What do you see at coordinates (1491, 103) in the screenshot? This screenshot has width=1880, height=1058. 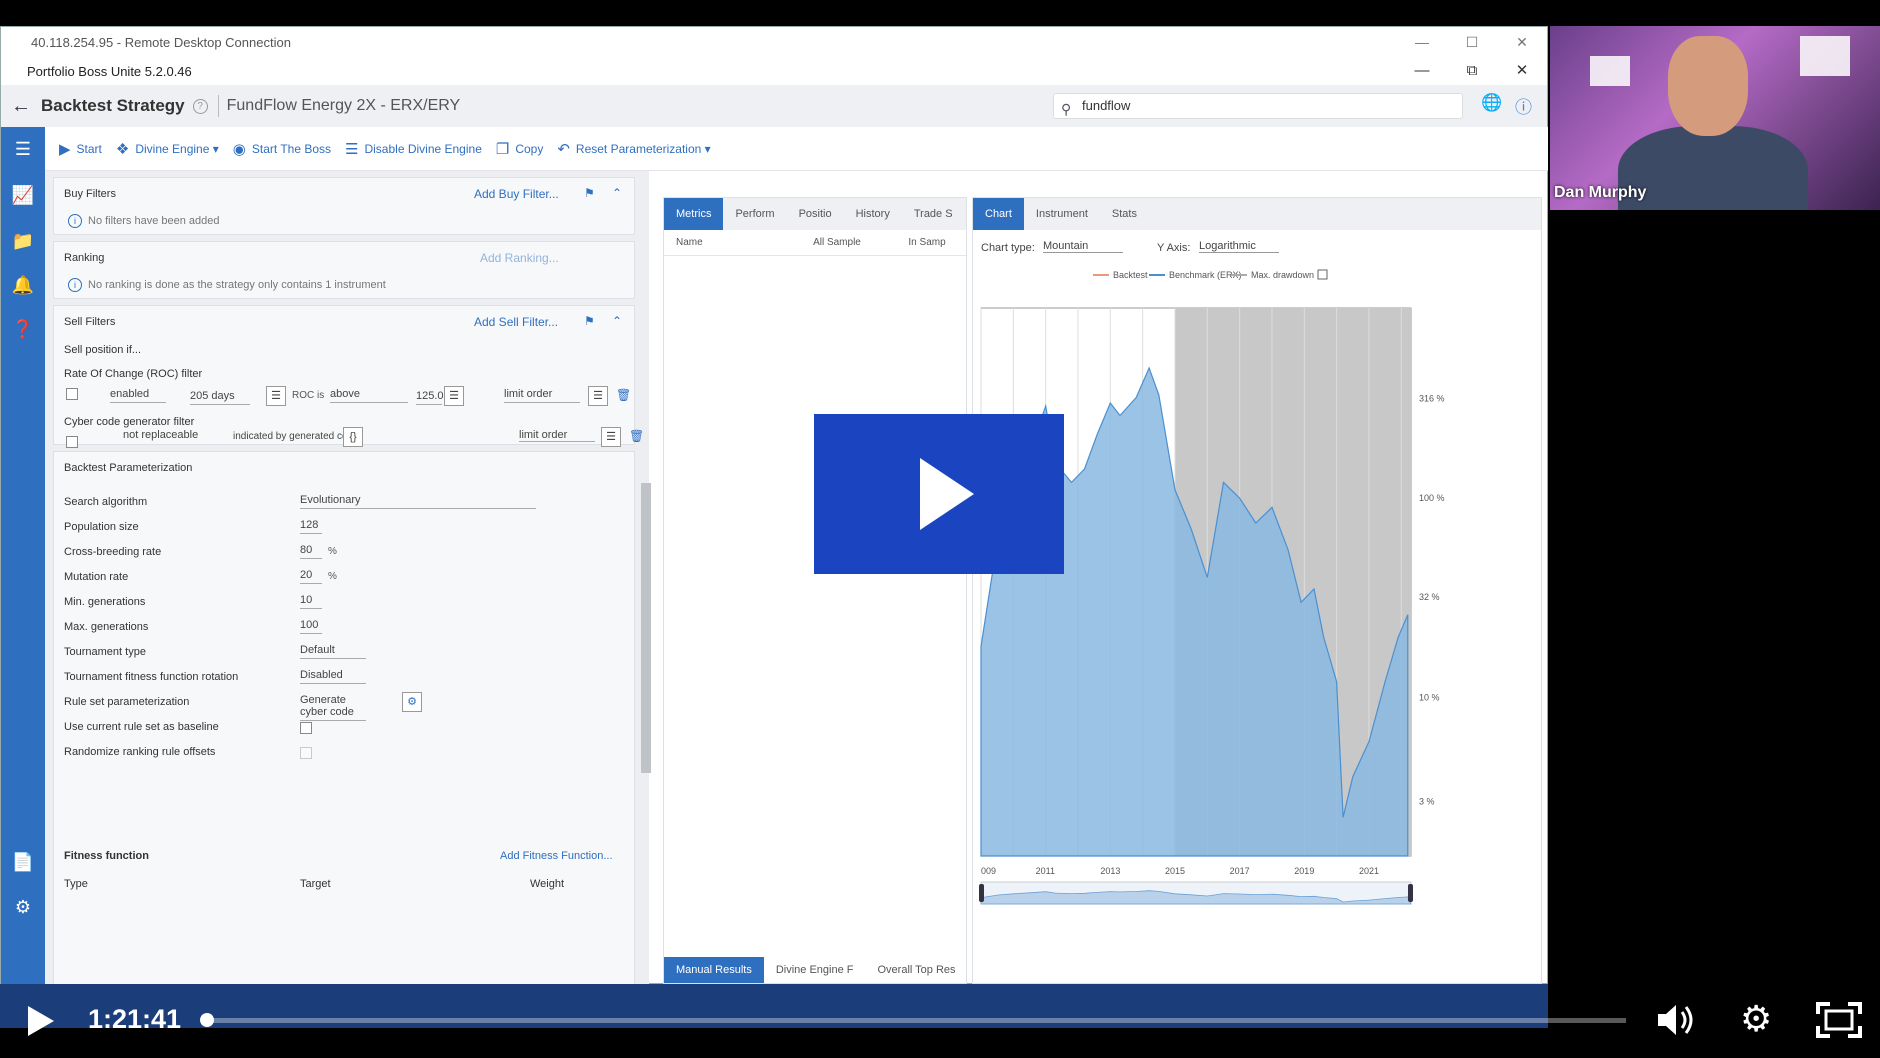 I see `globe-icon: 🌐` at bounding box center [1491, 103].